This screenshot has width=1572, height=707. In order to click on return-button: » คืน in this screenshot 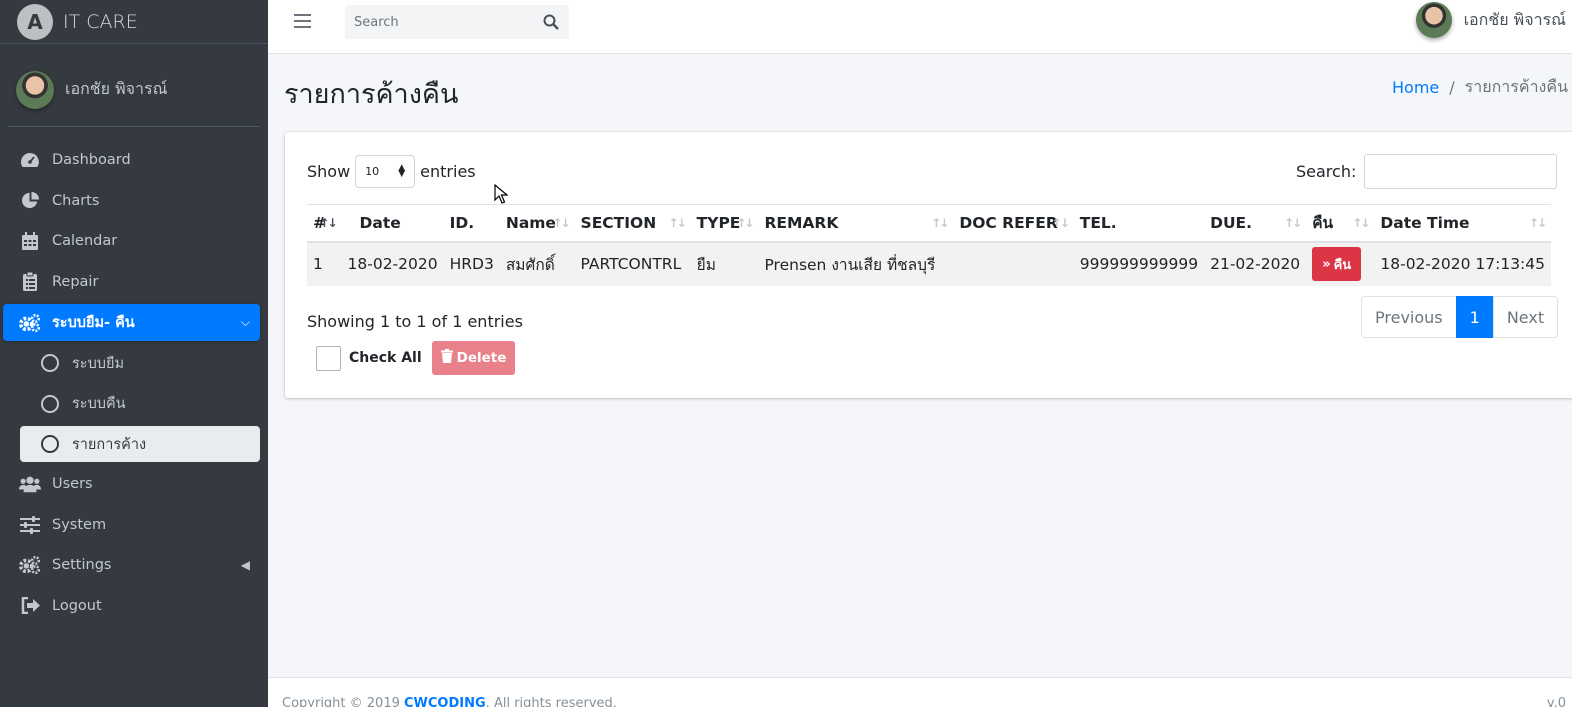, I will do `click(1337, 264)`.